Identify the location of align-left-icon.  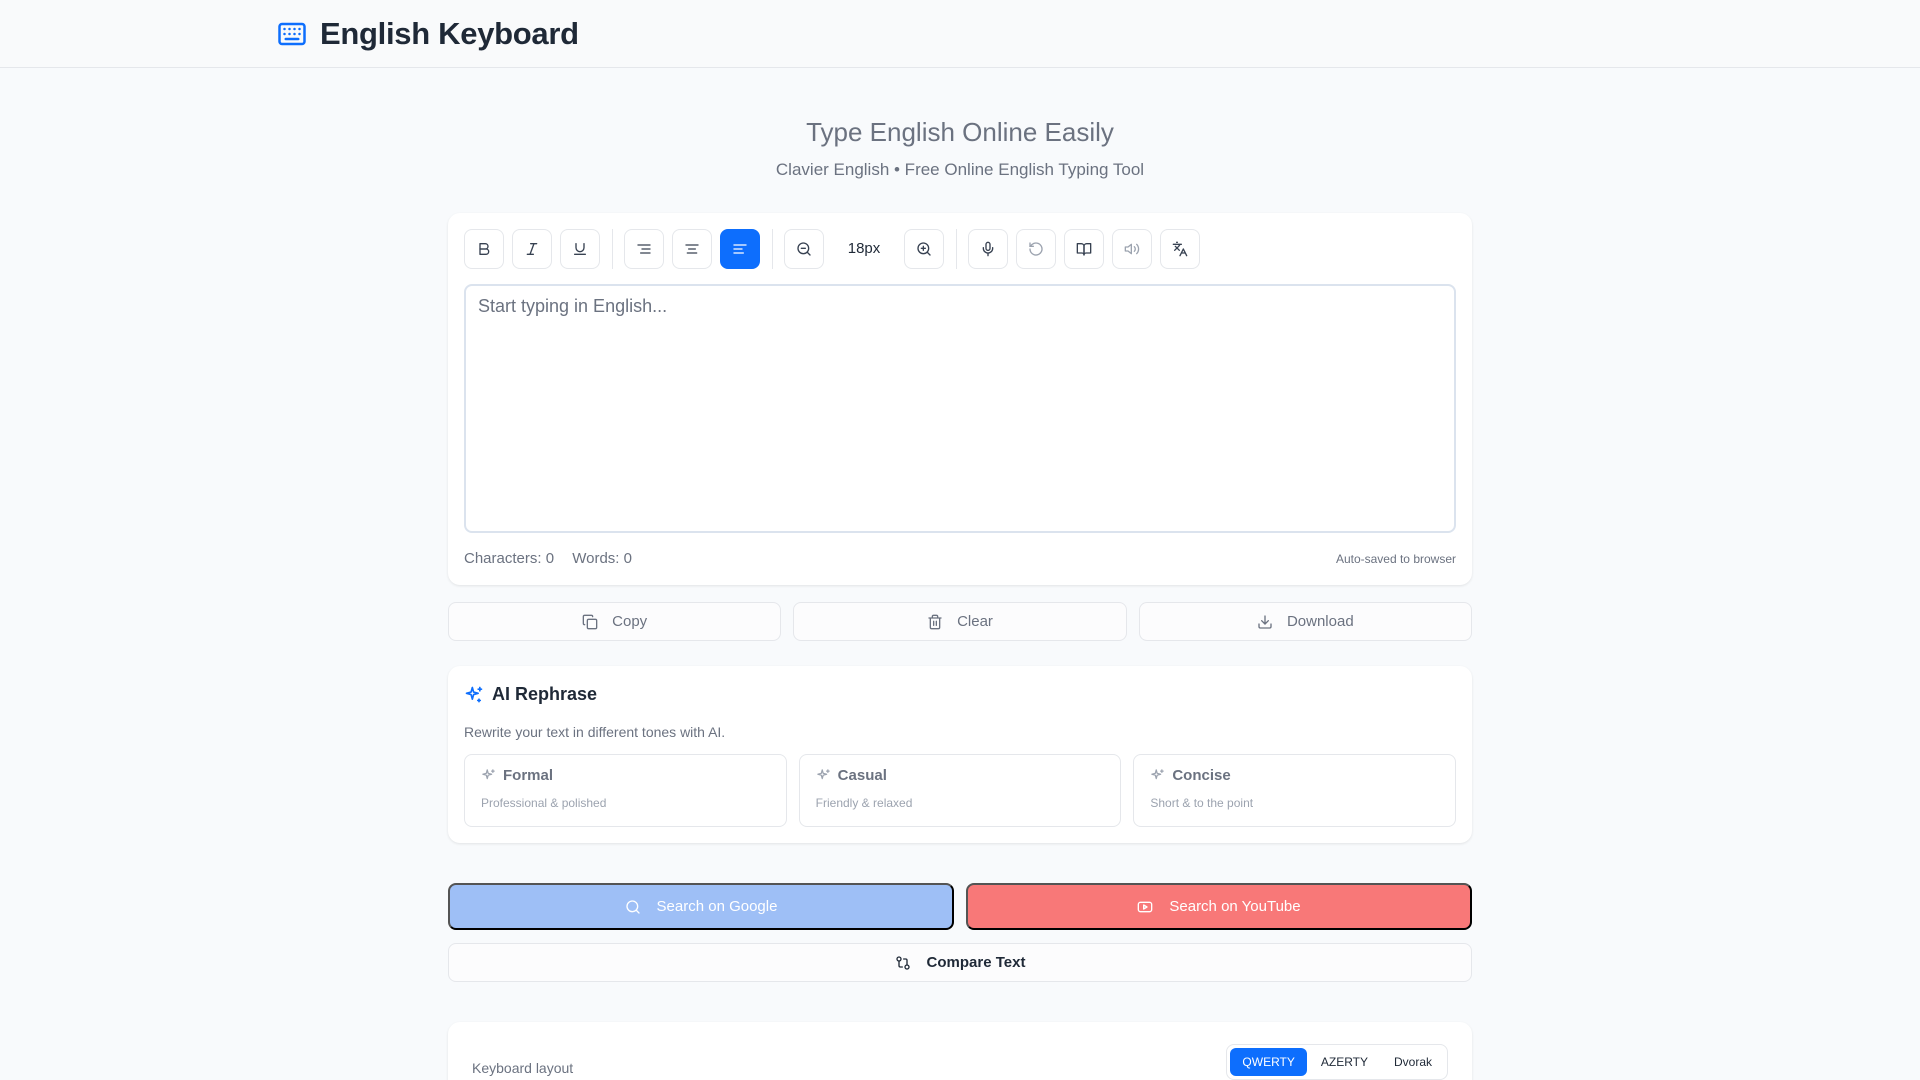
(740, 248).